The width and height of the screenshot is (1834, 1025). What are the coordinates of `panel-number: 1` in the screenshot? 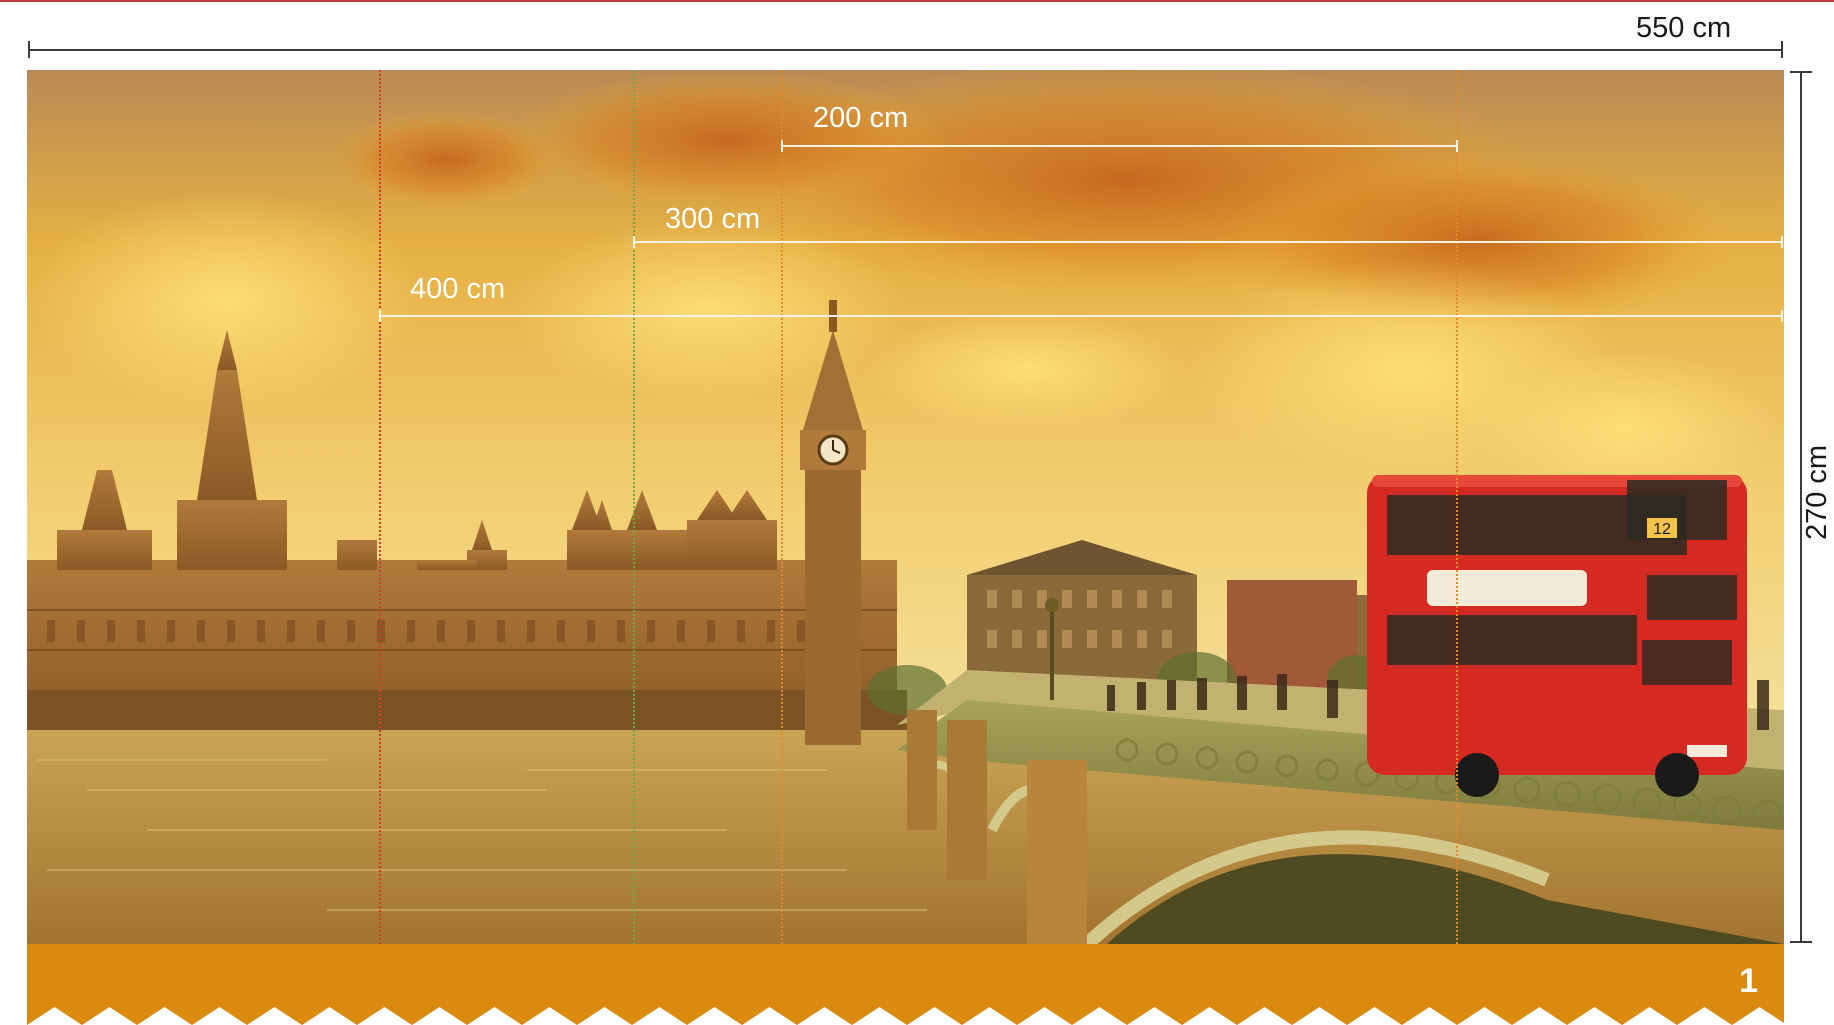 It's located at (1748, 981).